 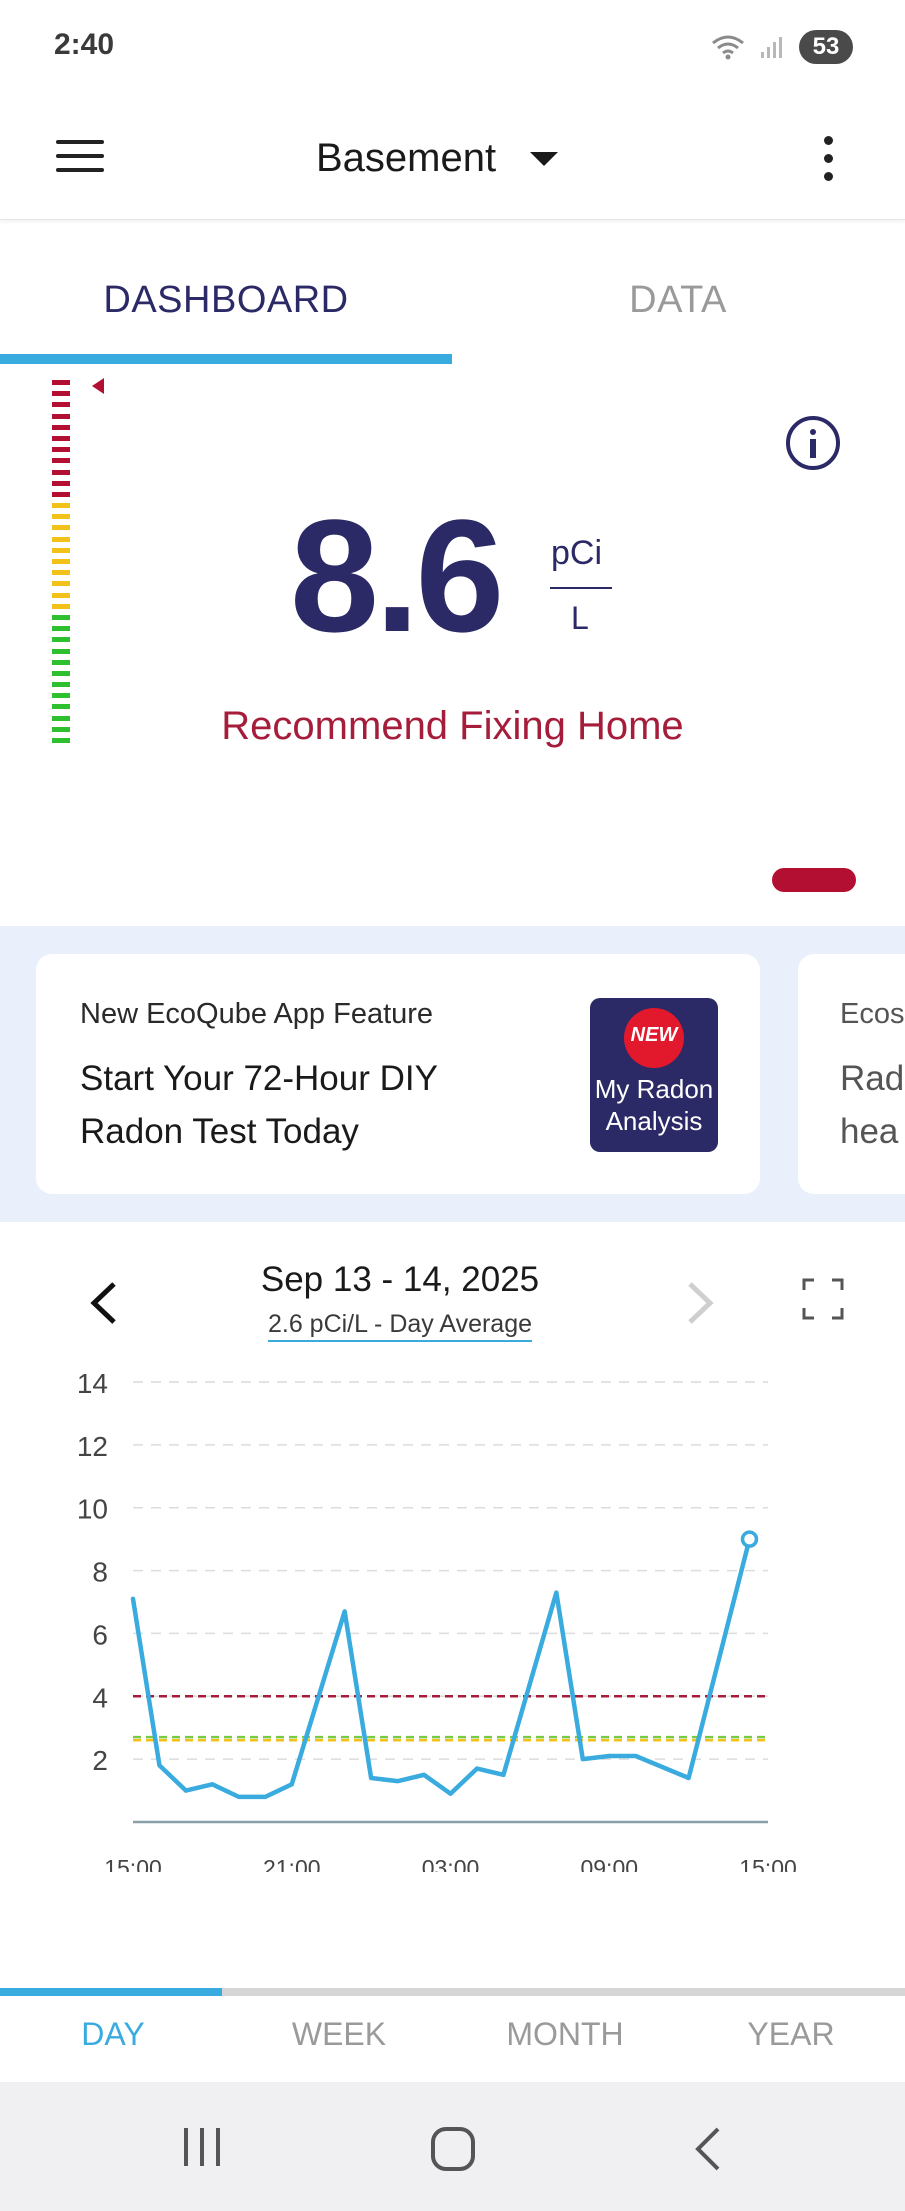 I want to click on back-icon, so click(x=708, y=2149).